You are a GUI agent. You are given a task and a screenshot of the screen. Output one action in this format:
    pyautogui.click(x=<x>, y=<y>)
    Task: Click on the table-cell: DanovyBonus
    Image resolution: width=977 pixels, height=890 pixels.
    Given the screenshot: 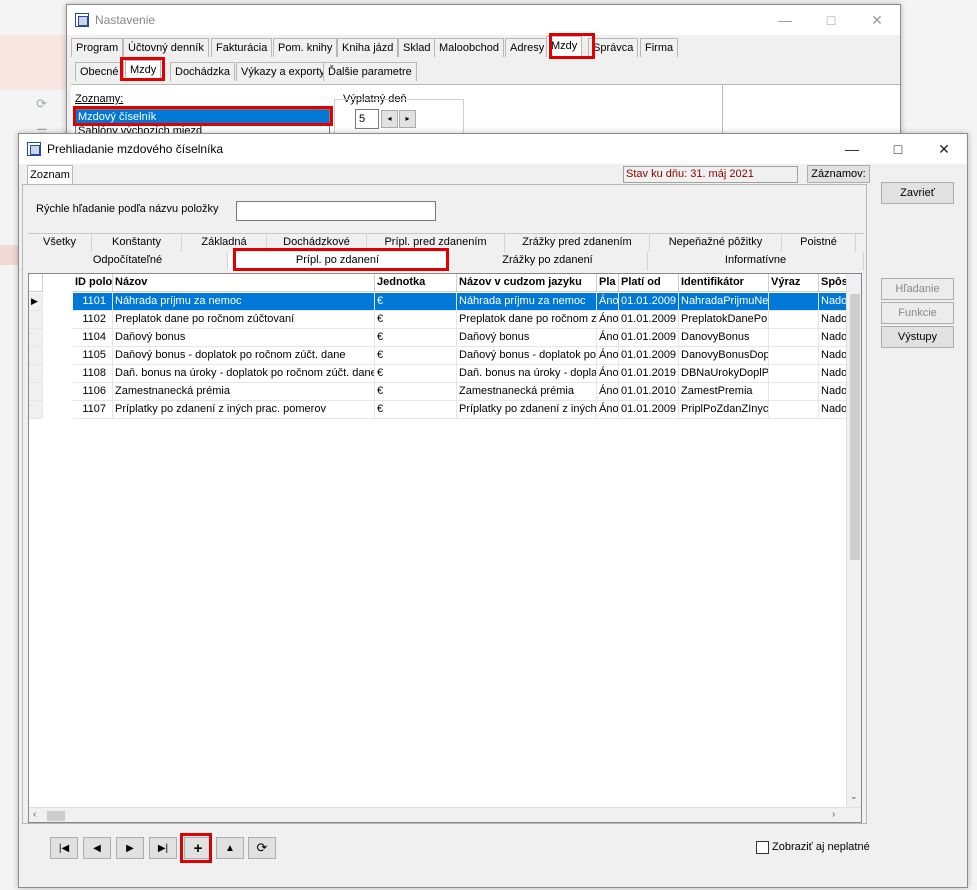 What is the action you would take?
    pyautogui.click(x=724, y=338)
    